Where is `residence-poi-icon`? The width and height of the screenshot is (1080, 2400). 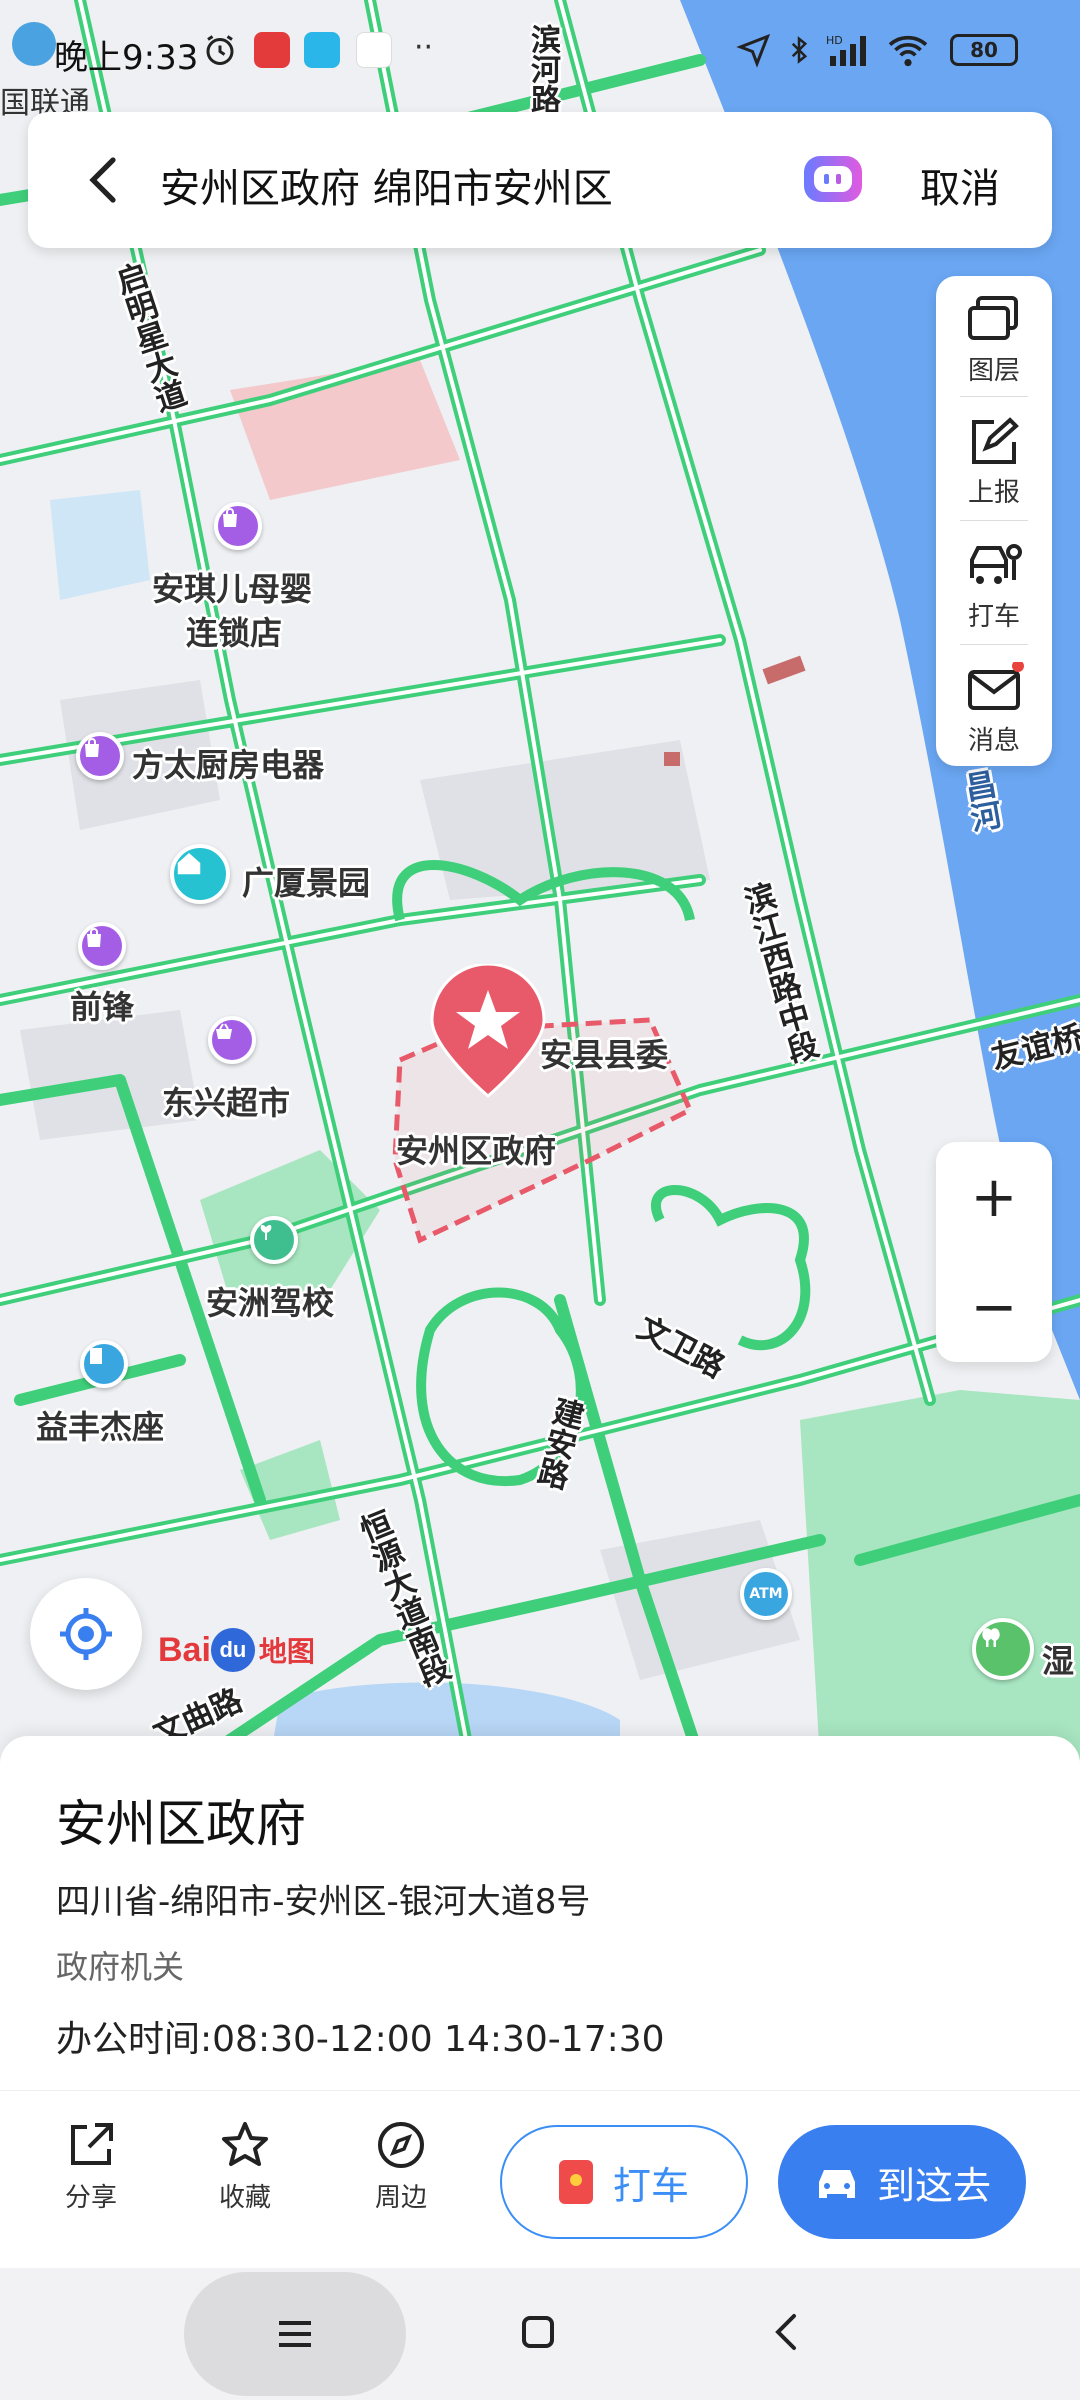 residence-poi-icon is located at coordinates (200, 874).